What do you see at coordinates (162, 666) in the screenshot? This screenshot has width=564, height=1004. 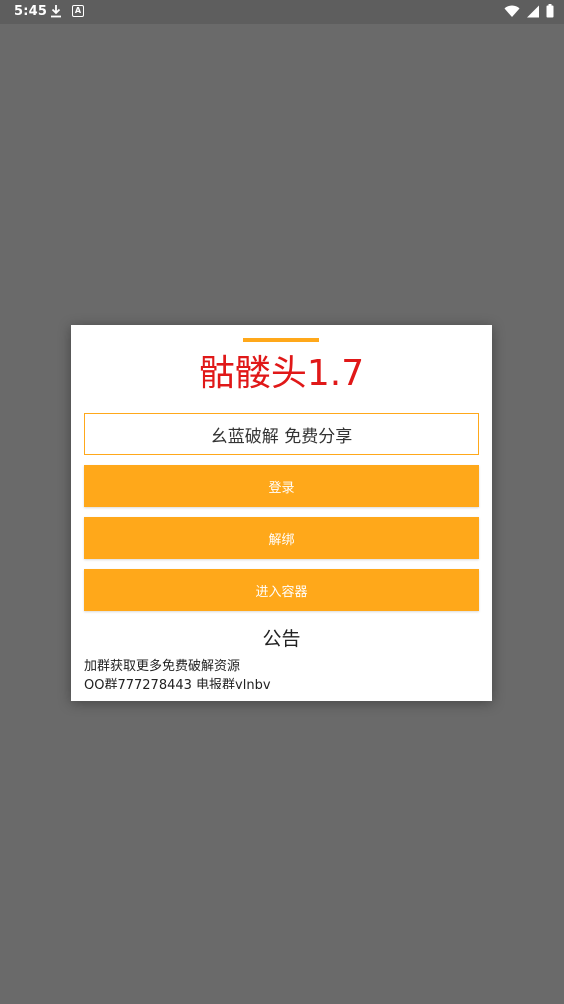 I see `notice-line: 加群获取更多免费破解资源` at bounding box center [162, 666].